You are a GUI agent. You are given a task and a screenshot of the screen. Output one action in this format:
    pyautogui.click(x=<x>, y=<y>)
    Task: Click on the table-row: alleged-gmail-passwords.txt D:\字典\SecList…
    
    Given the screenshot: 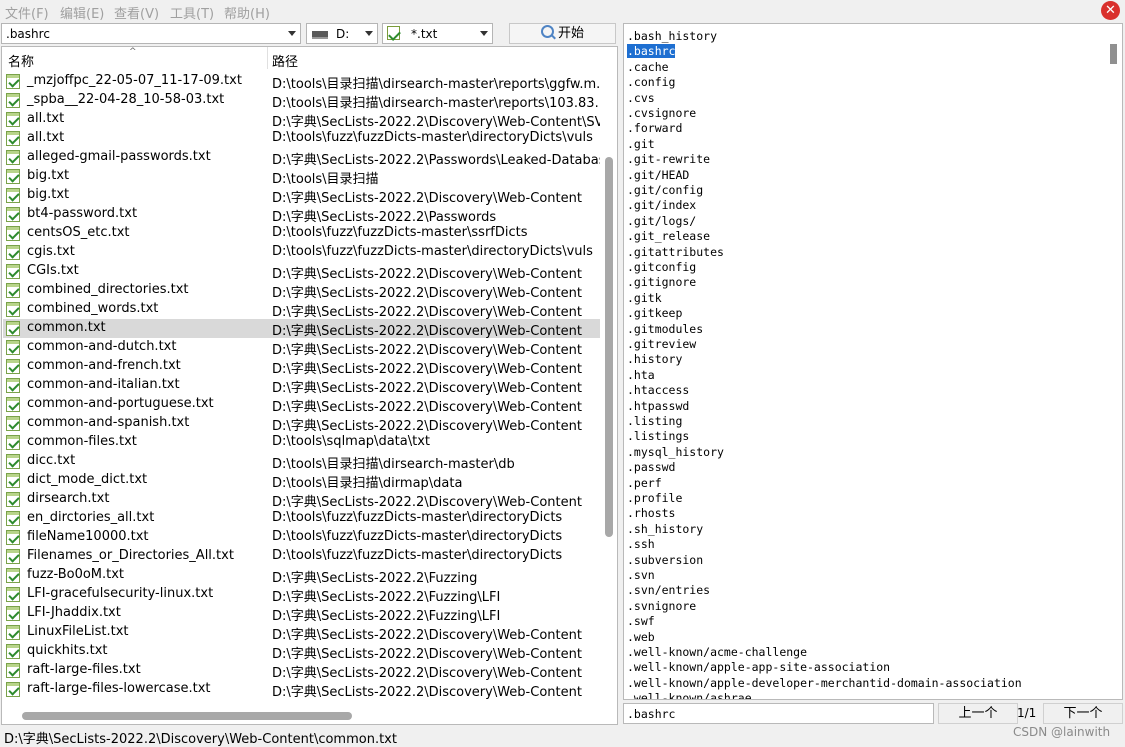 What is the action you would take?
    pyautogui.click(x=301, y=158)
    